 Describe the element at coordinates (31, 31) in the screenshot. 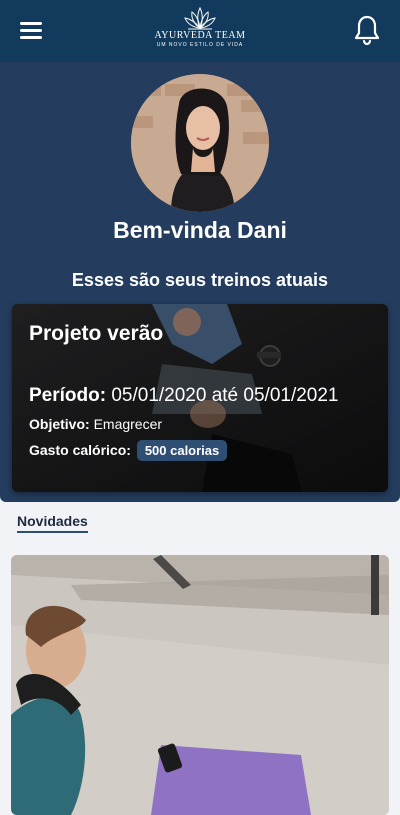

I see `hamburger-menu-icon` at that location.